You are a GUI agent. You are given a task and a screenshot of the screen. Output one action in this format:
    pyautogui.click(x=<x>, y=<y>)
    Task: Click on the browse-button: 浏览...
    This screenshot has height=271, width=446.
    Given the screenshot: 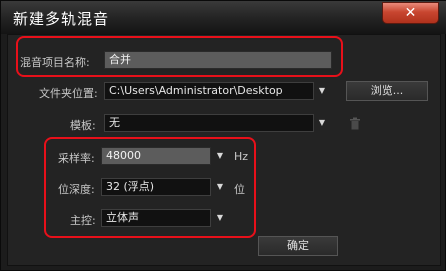 What is the action you would take?
    pyautogui.click(x=387, y=91)
    